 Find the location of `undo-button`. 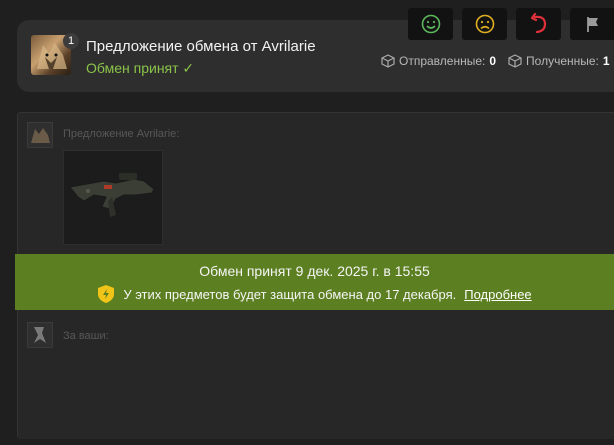

undo-button is located at coordinates (538, 24).